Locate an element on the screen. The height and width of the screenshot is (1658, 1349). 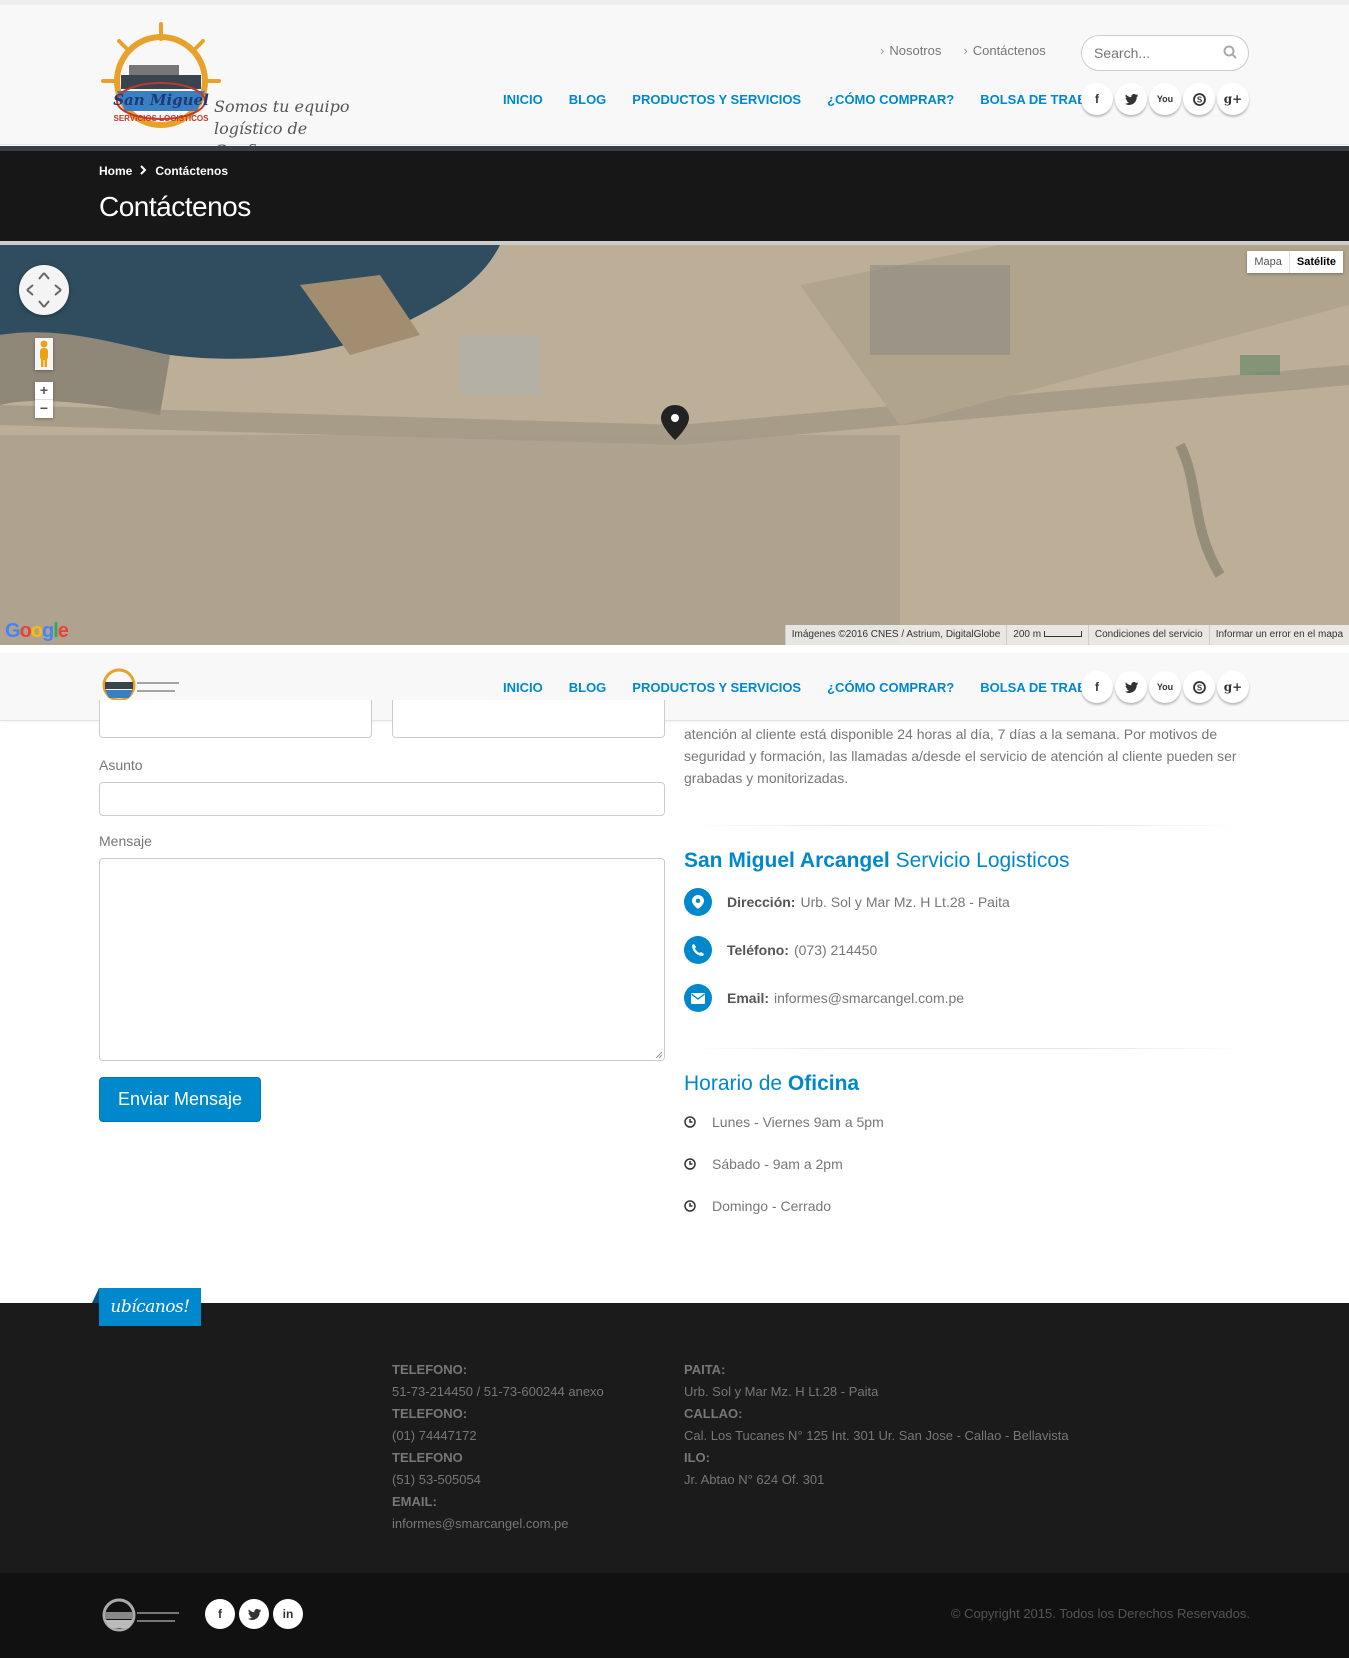
map-scale-label: 200 m is located at coordinates (1027, 634).